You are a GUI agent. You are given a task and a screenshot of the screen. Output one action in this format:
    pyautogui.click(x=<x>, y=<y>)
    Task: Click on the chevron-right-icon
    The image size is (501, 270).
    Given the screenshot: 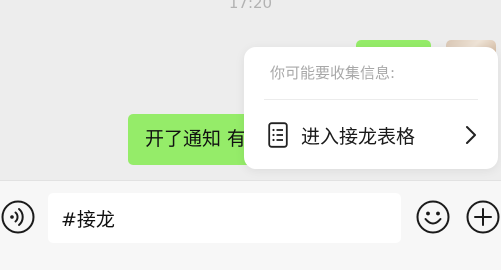 What is the action you would take?
    pyautogui.click(x=471, y=135)
    